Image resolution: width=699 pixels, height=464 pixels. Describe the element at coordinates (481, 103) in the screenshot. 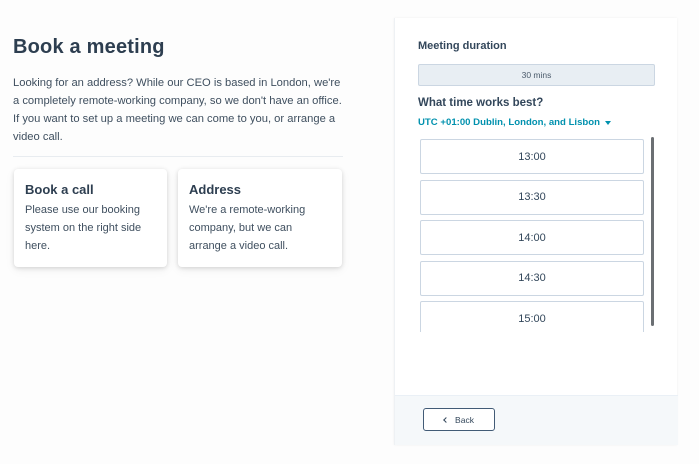

I see `time-label: What time works best?` at that location.